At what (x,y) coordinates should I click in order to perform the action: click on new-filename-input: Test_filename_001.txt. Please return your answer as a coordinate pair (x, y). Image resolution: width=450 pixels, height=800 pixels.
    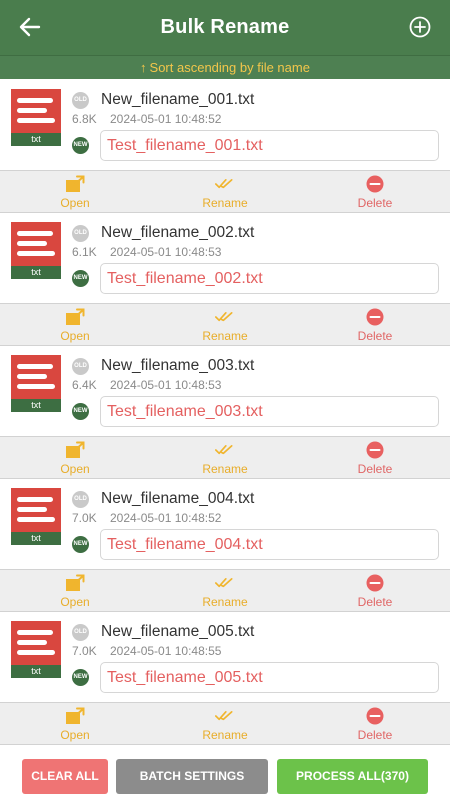
    Looking at the image, I should click on (269, 145).